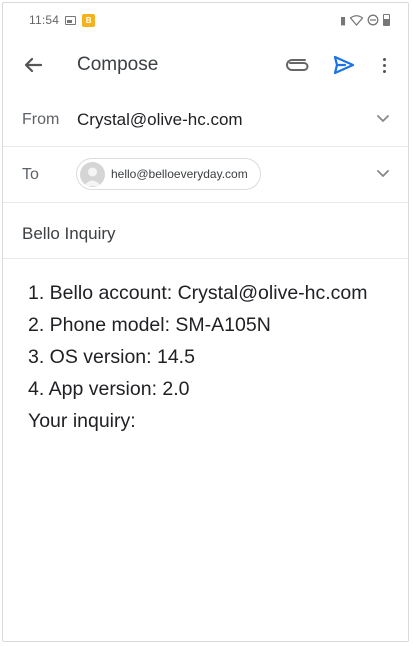  I want to click on app-notification-icon: B, so click(89, 20).